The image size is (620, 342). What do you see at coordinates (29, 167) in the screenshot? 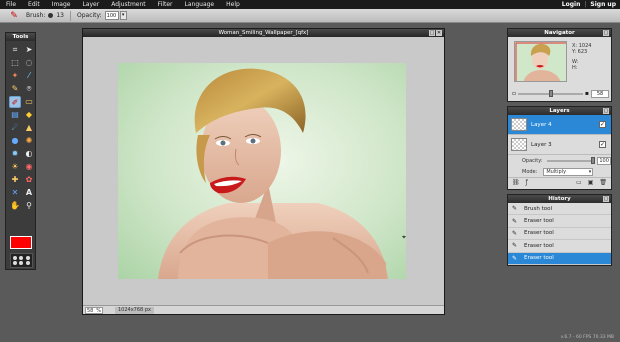
I see `red-eye-tool-icon: ◉` at bounding box center [29, 167].